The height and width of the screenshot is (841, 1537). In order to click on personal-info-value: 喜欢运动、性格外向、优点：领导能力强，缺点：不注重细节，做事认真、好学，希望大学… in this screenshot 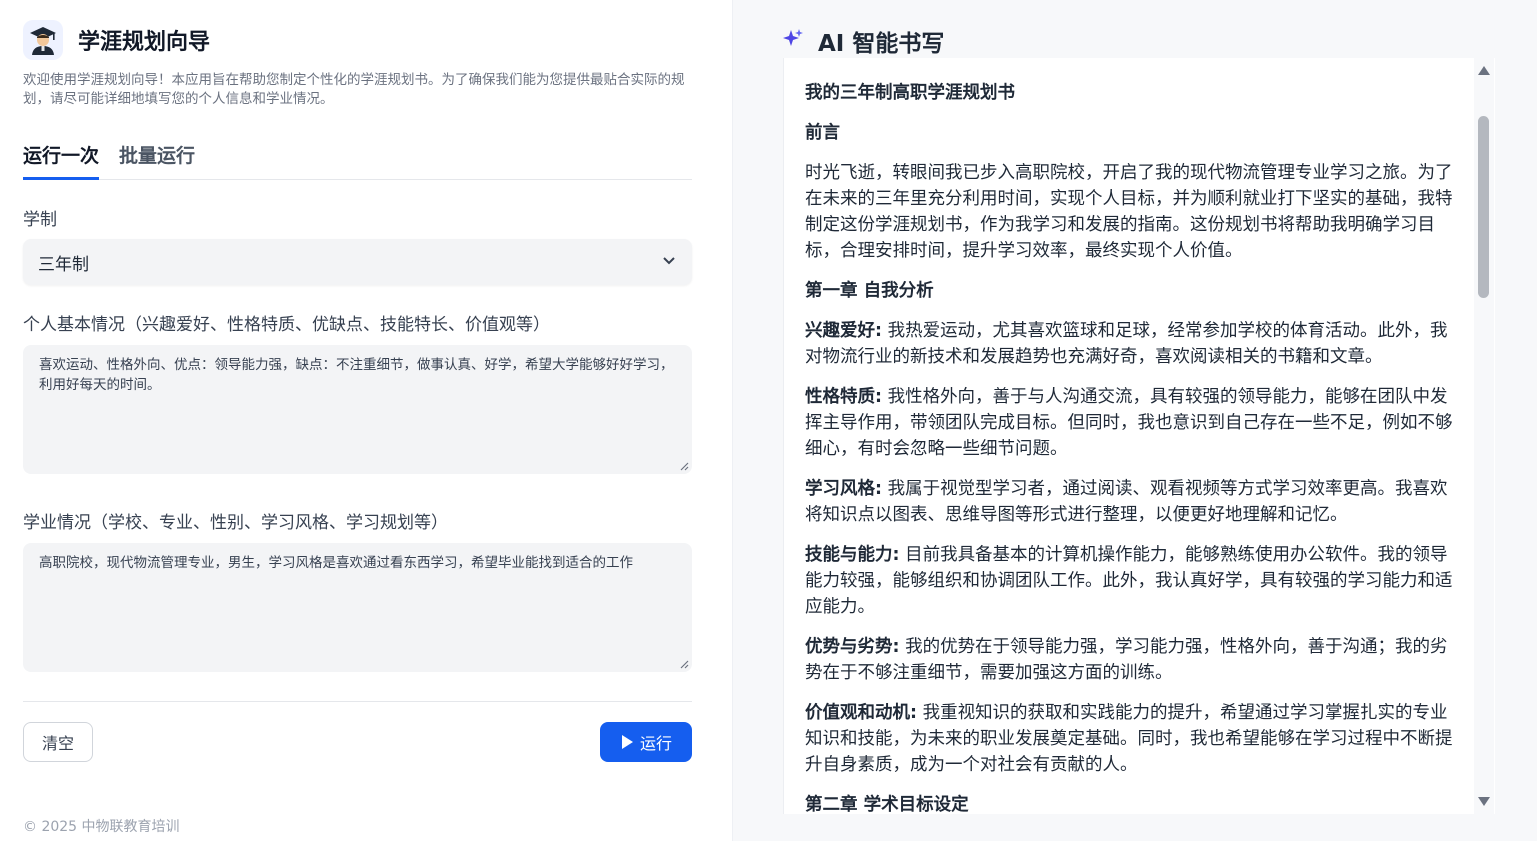, I will do `click(356, 375)`.